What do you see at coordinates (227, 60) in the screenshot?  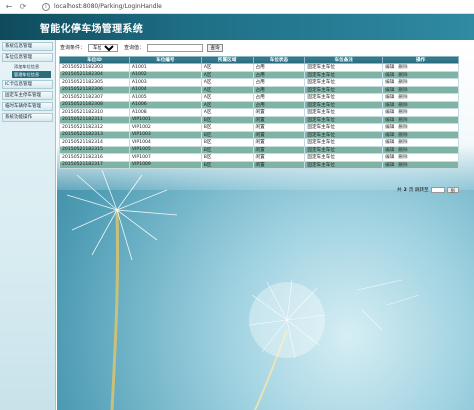 I see `column-header-area: 所属区域` at bounding box center [227, 60].